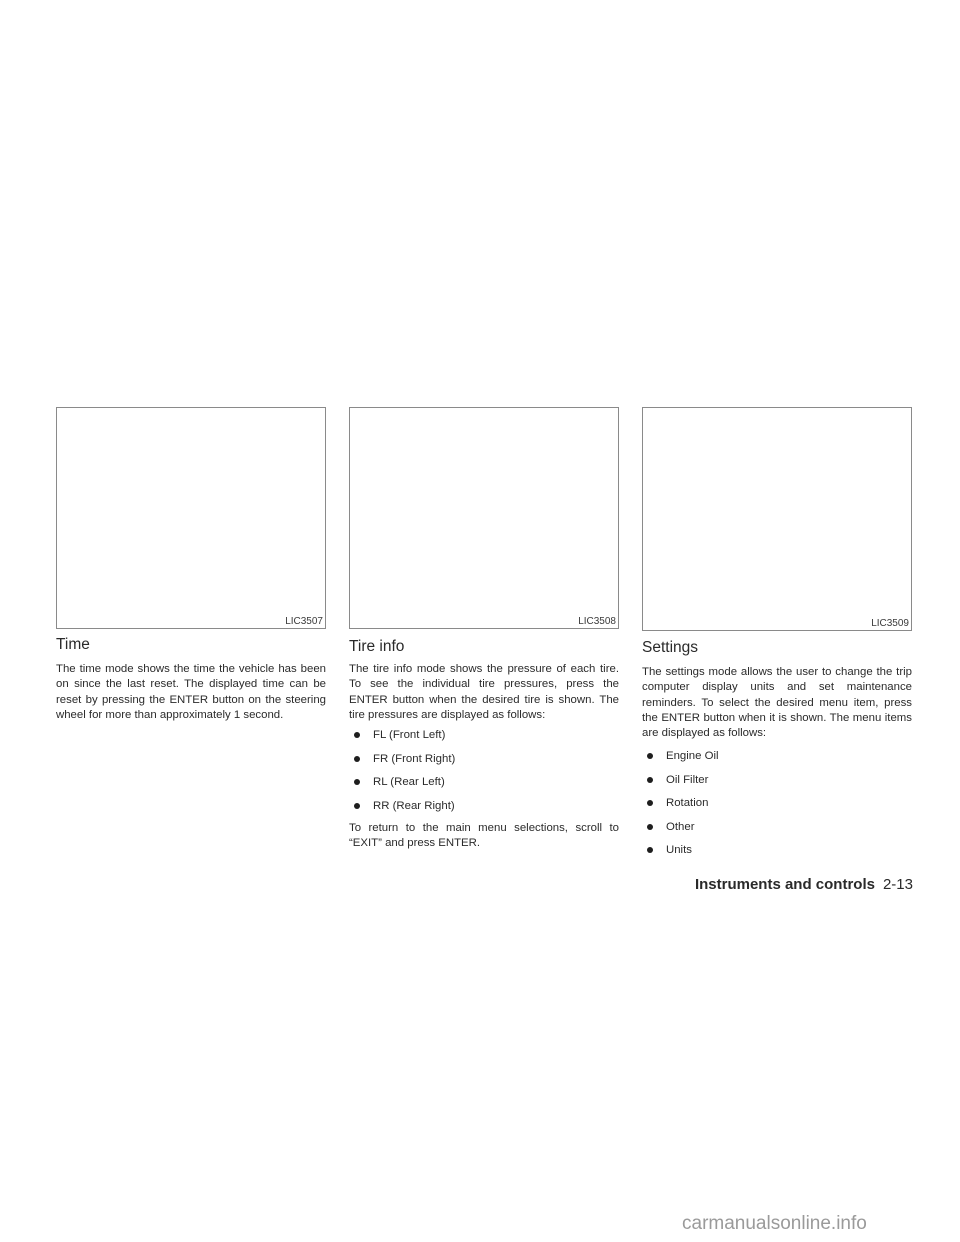 This screenshot has height=1242, width=960. I want to click on list-item: FR (Front Right), so click(402, 764).